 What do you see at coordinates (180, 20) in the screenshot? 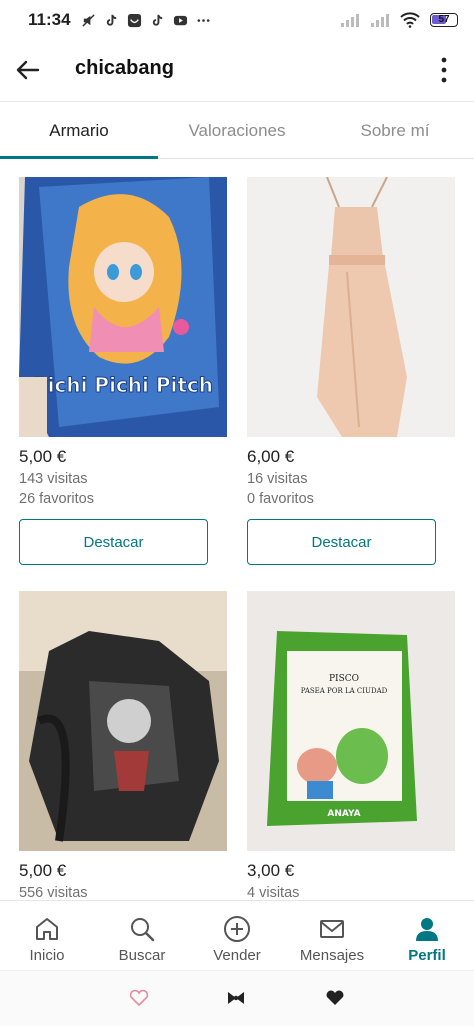
I see `youtube-icon` at bounding box center [180, 20].